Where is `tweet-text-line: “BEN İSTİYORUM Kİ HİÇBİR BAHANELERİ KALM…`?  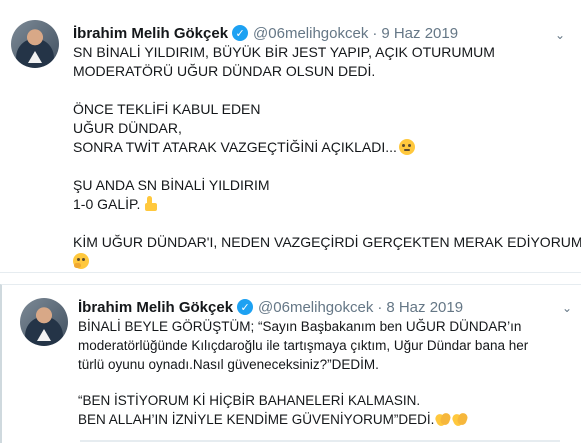 tweet-text-line: “BEN İSTİYORUM Kİ HİÇBİR BAHANELERİ KALM… is located at coordinates (249, 400).